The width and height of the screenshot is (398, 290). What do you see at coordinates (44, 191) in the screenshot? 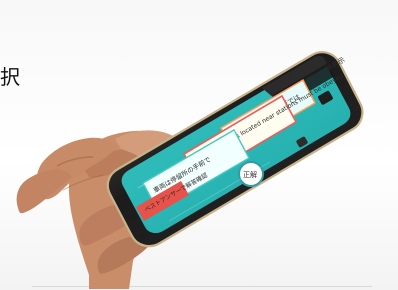
I see `middle-finger` at bounding box center [44, 191].